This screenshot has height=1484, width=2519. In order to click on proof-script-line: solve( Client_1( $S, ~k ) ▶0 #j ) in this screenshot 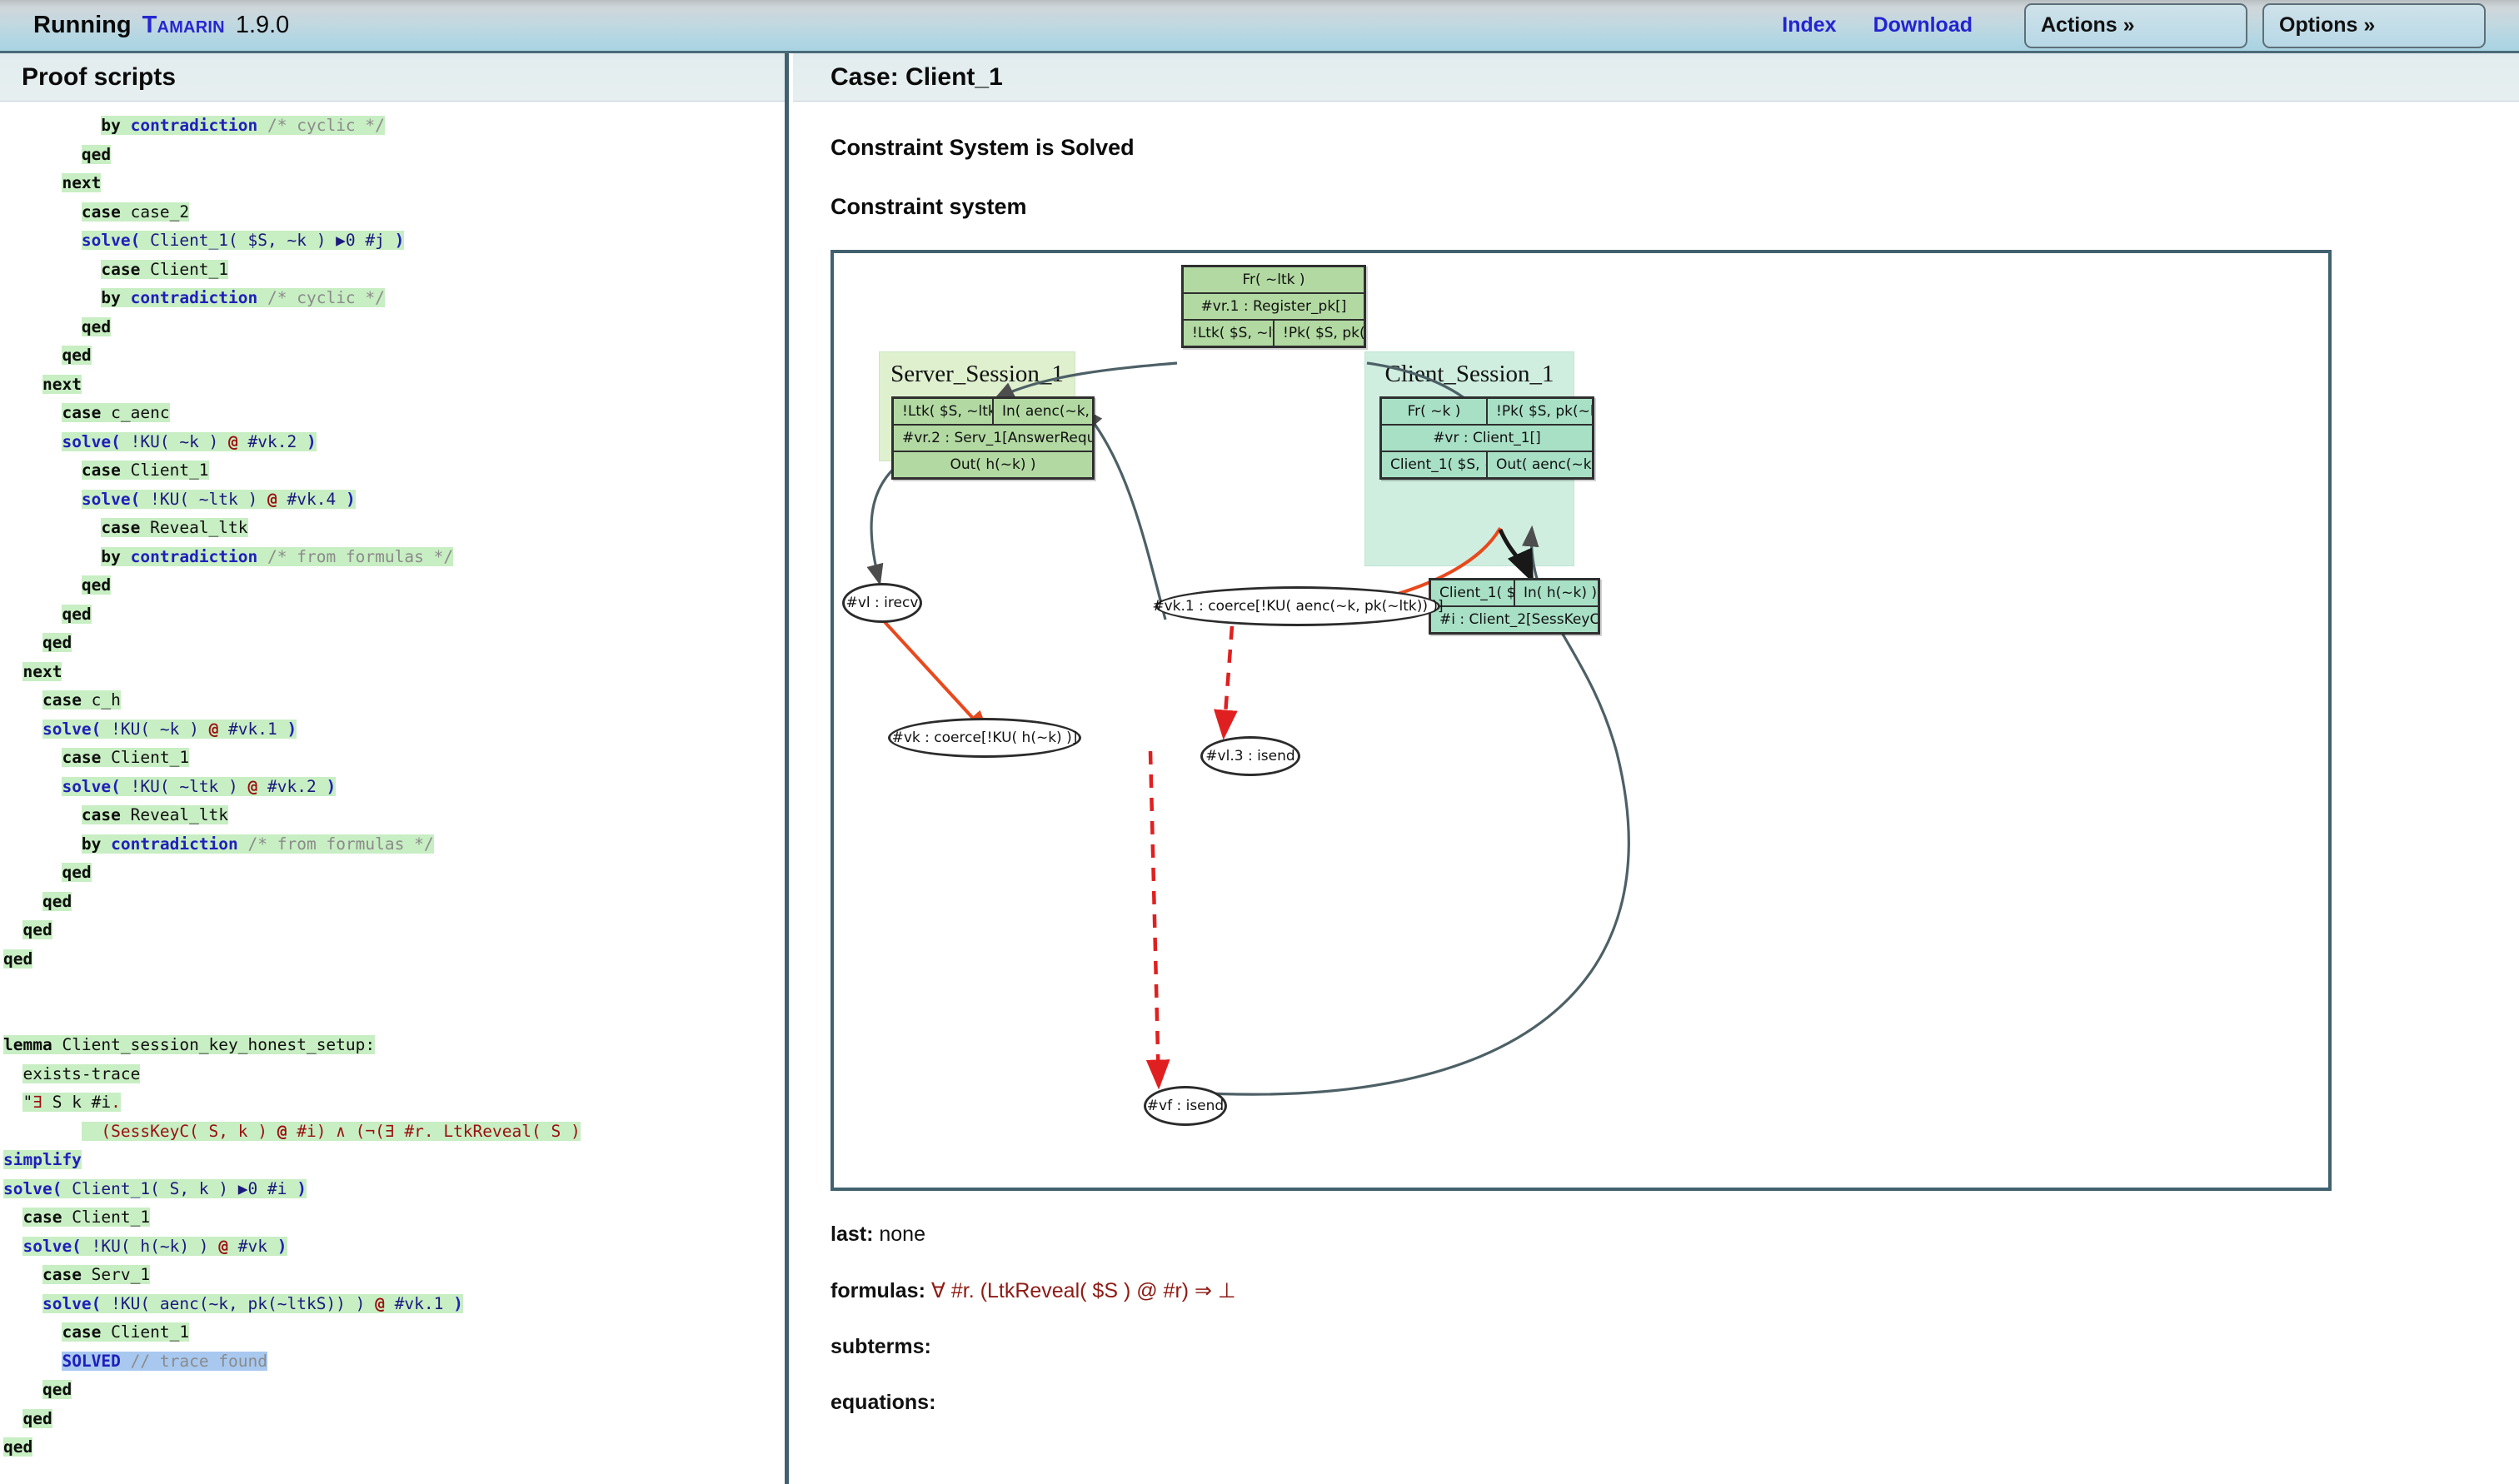, I will do `click(392, 242)`.